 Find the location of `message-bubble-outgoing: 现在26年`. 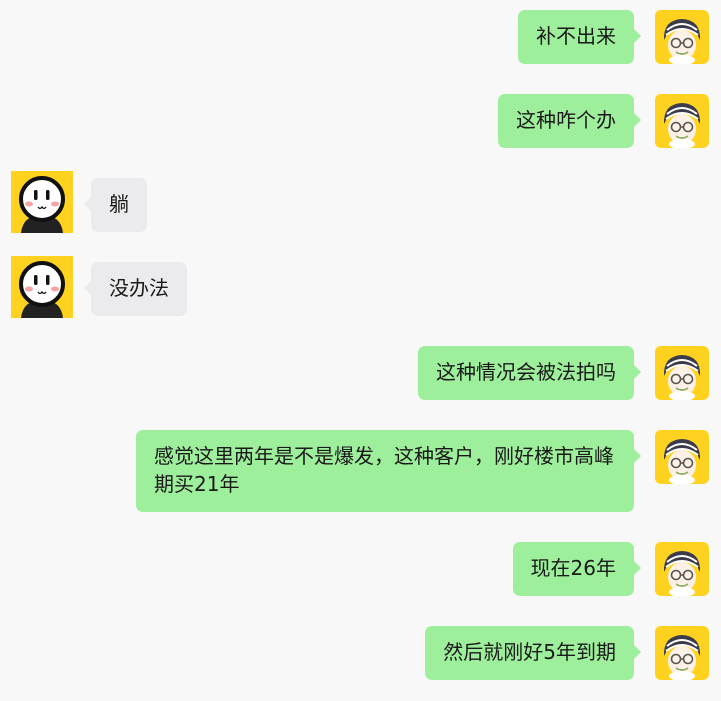

message-bubble-outgoing: 现在26年 is located at coordinates (577, 569).